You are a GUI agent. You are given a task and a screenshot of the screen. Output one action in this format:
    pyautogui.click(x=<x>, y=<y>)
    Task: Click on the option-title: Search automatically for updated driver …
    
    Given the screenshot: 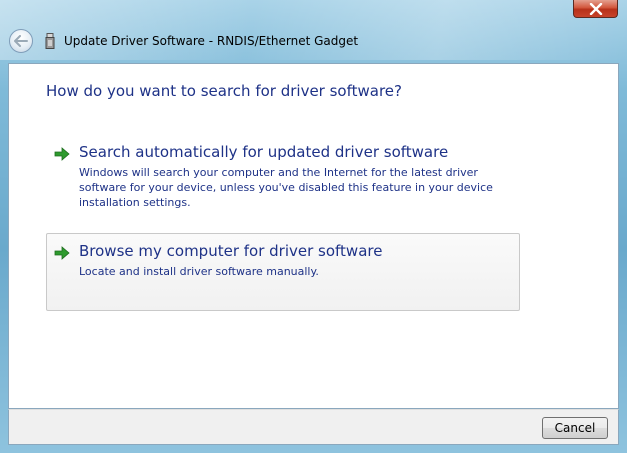 What is the action you would take?
    pyautogui.click(x=264, y=152)
    